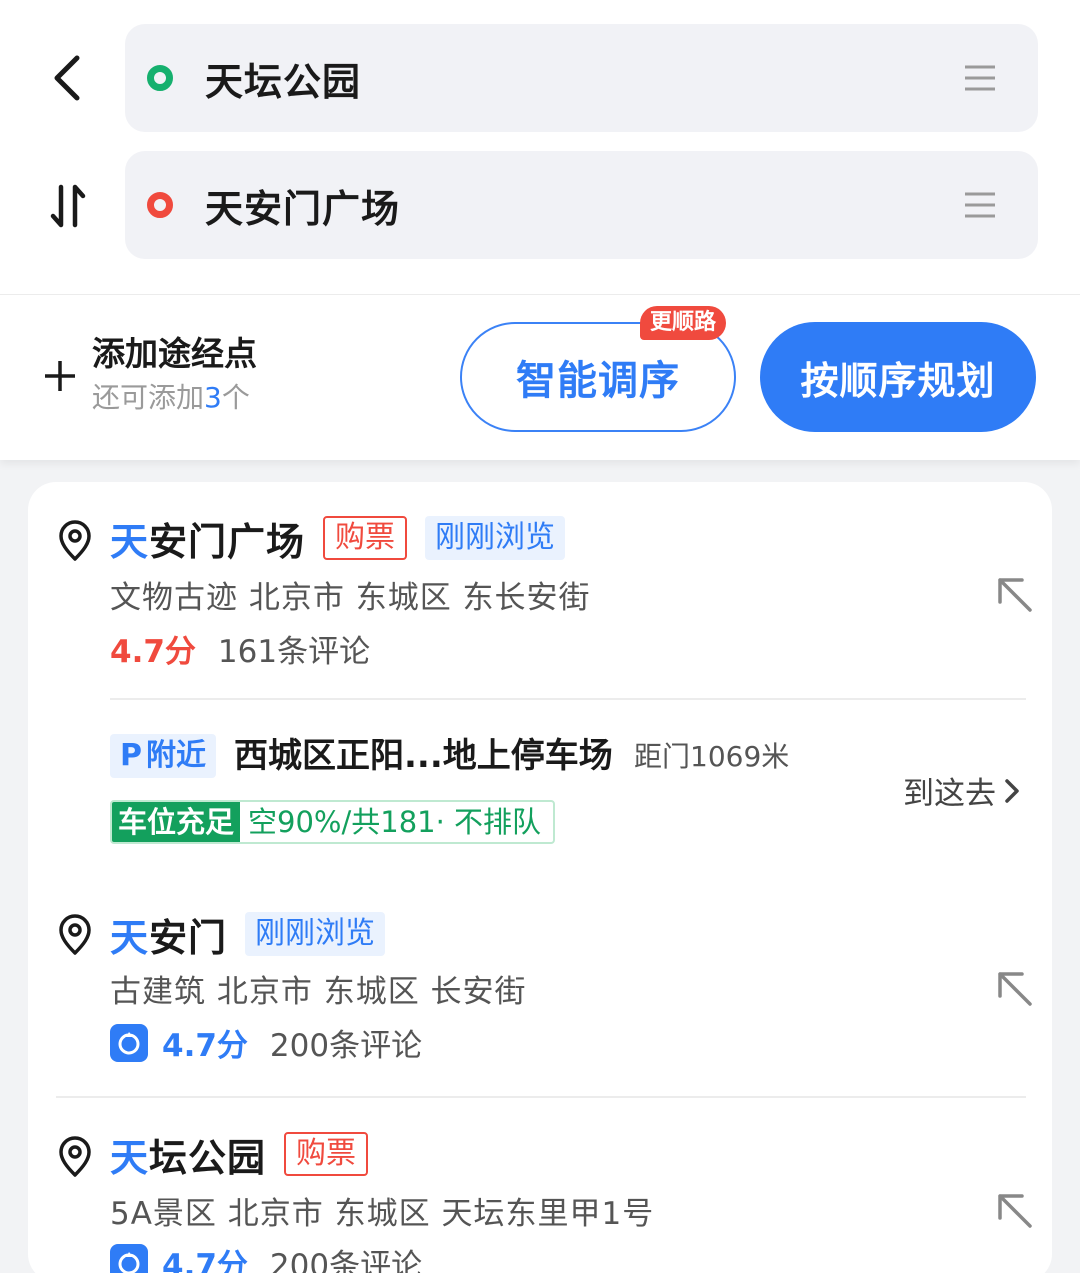  What do you see at coordinates (60, 376) in the screenshot?
I see `plus-icon` at bounding box center [60, 376].